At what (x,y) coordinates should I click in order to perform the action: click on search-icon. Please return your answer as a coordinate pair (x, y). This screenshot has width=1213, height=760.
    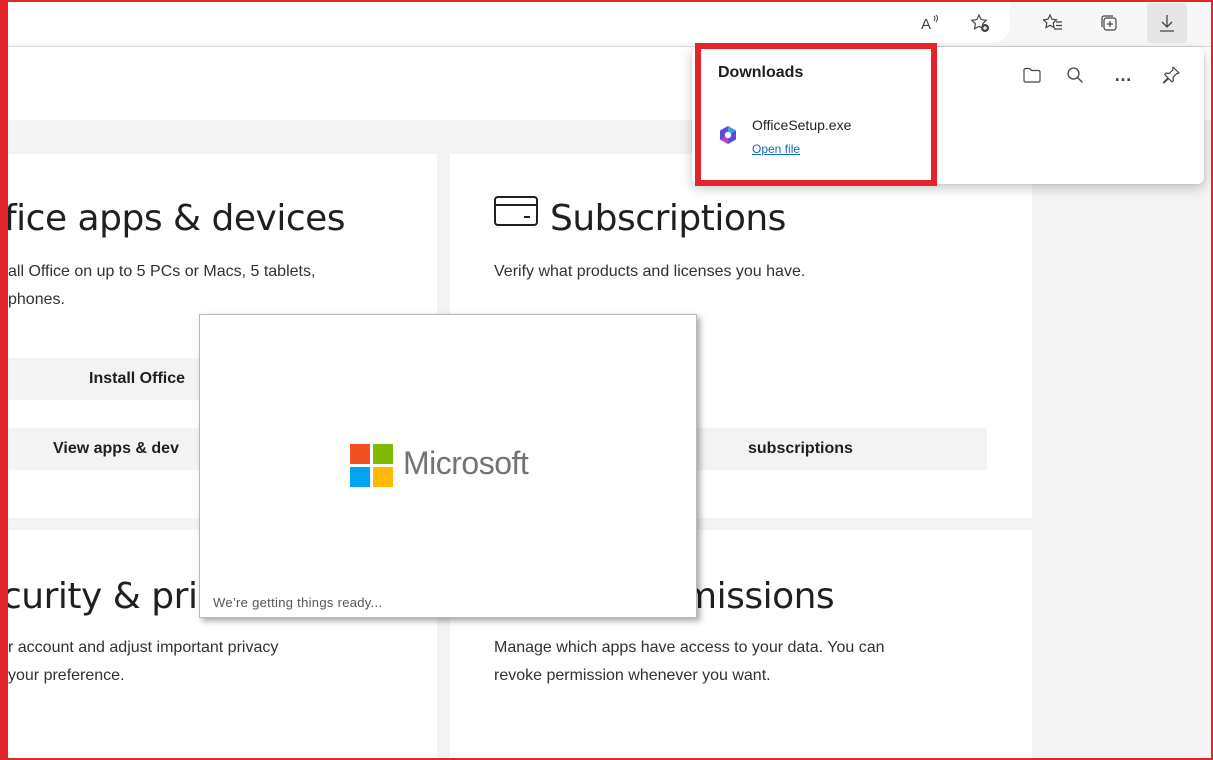
    Looking at the image, I should click on (1075, 75).